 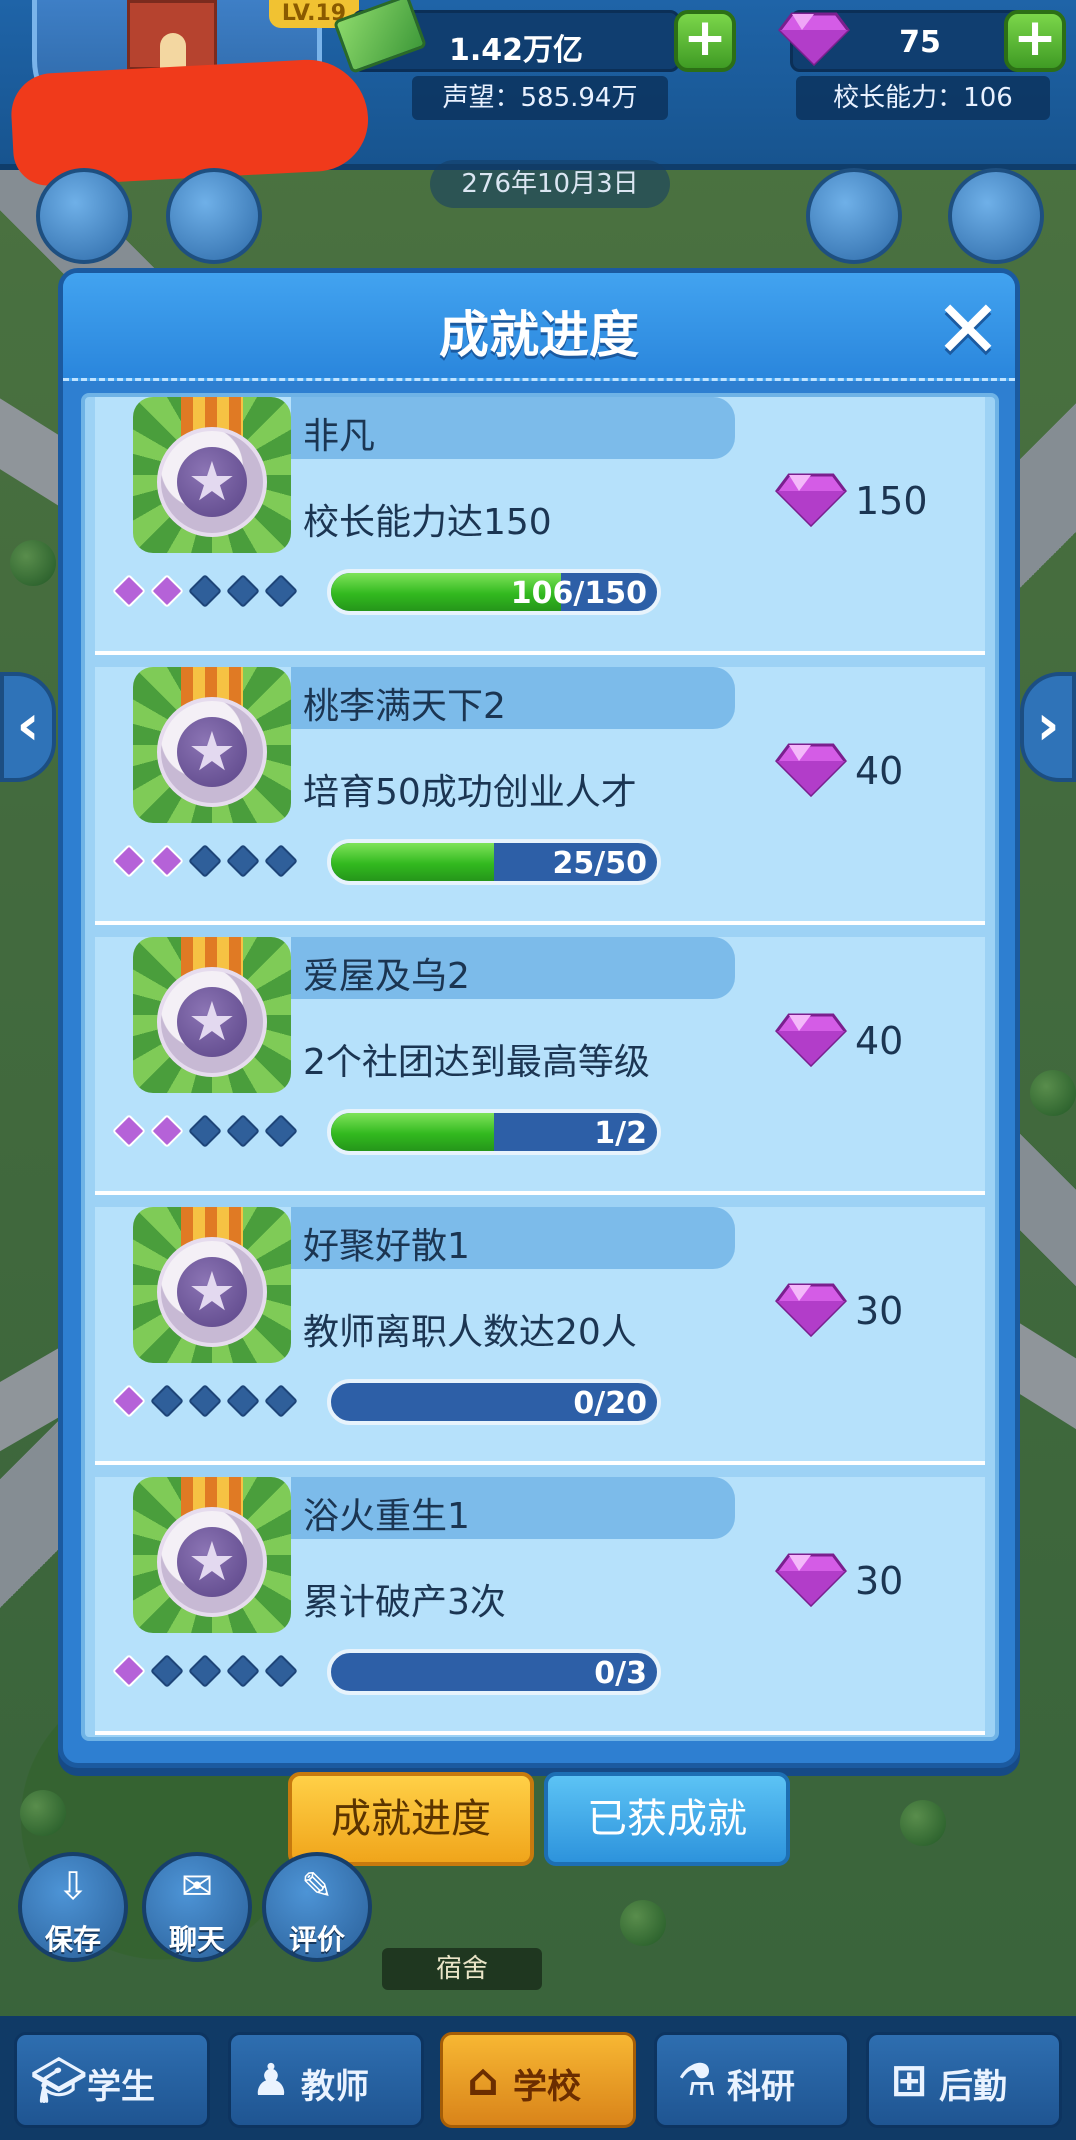 What do you see at coordinates (1035, 41) in the screenshot?
I see `add-gem-button: +` at bounding box center [1035, 41].